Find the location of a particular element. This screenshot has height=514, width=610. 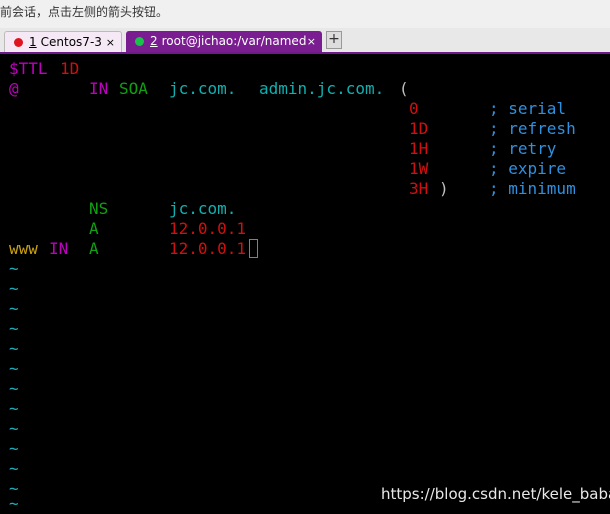

expire-comment: ; expire is located at coordinates (528, 168).